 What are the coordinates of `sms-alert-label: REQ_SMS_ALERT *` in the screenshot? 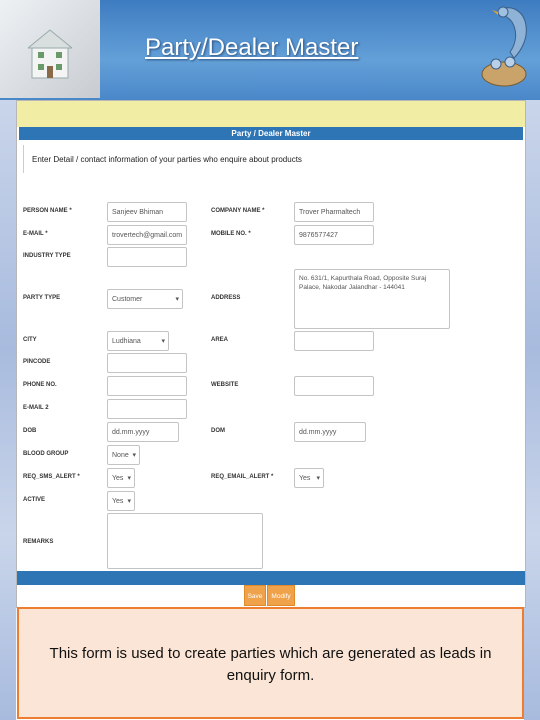 It's located at (51, 477).